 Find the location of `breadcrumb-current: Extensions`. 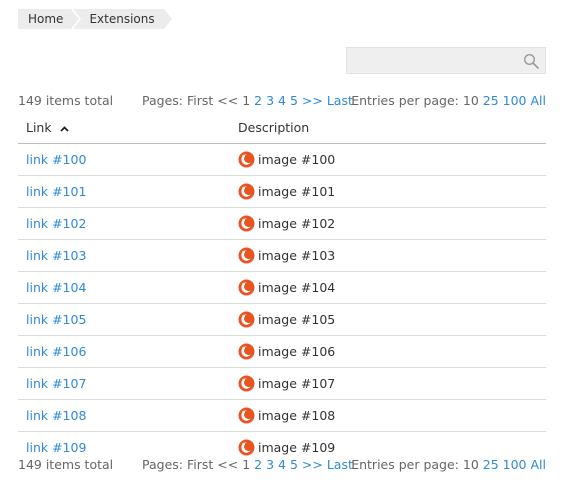

breadcrumb-current: Extensions is located at coordinates (122, 19).